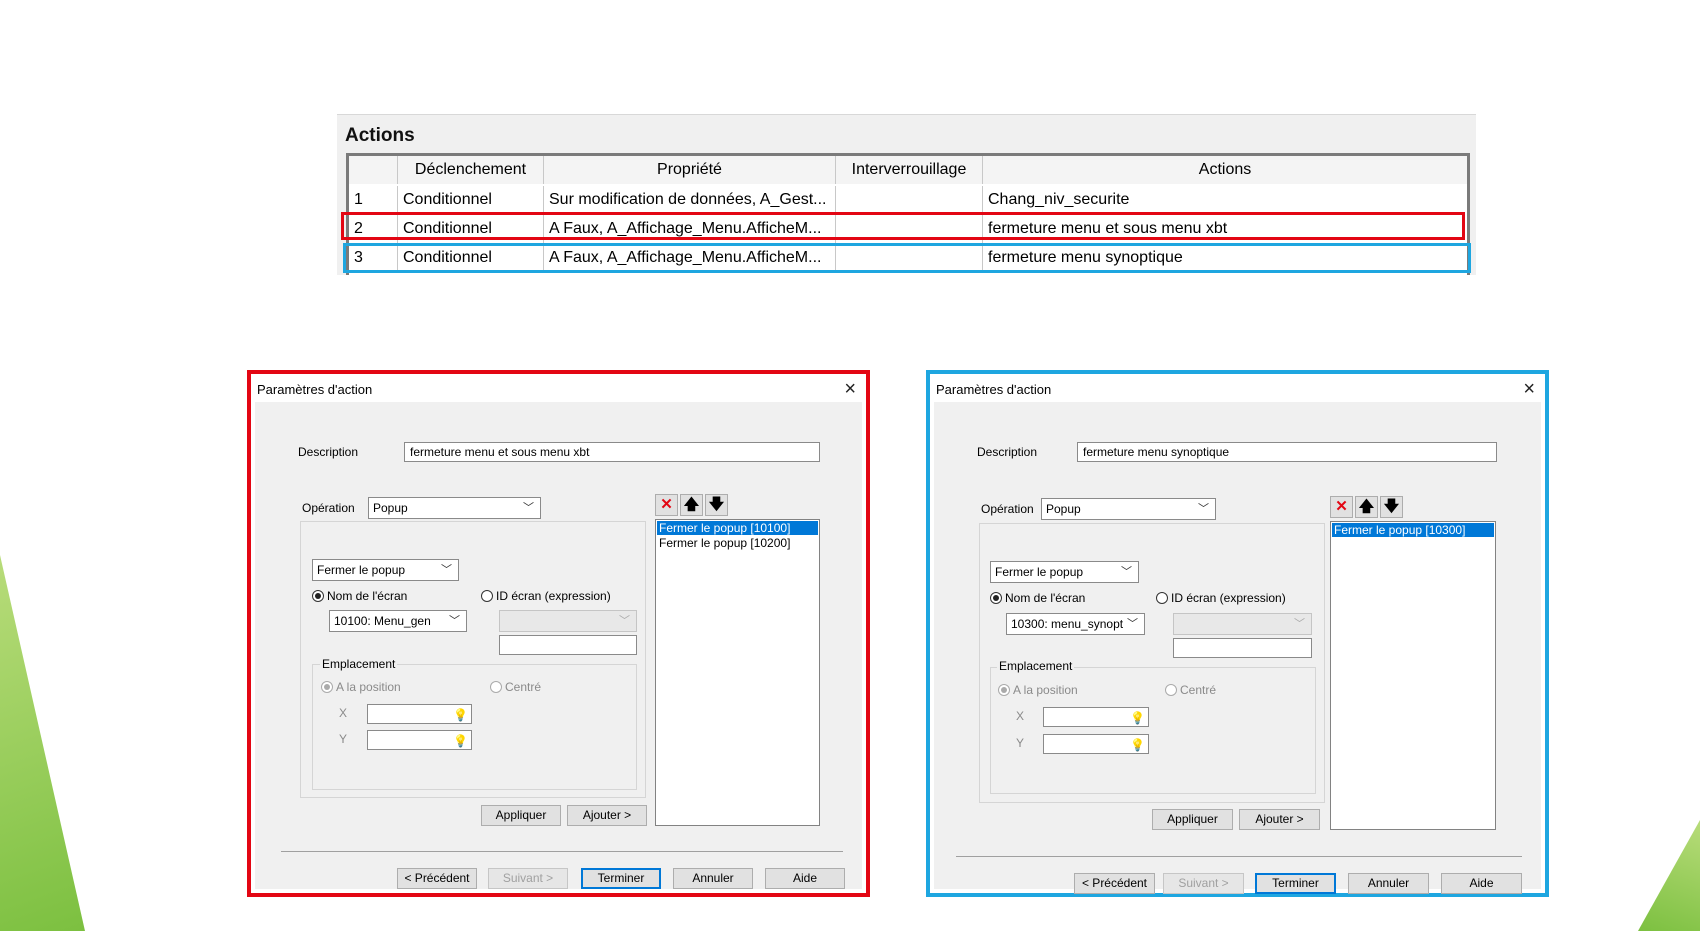 Image resolution: width=1700 pixels, height=931 pixels. Describe the element at coordinates (1225, 170) in the screenshot. I see `col-header-actions: Actions` at that location.